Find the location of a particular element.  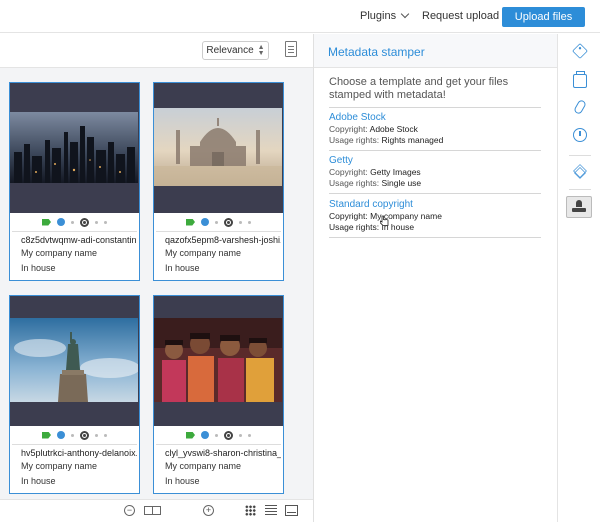

template-usage: Usage rights: Rights managed is located at coordinates (386, 140).